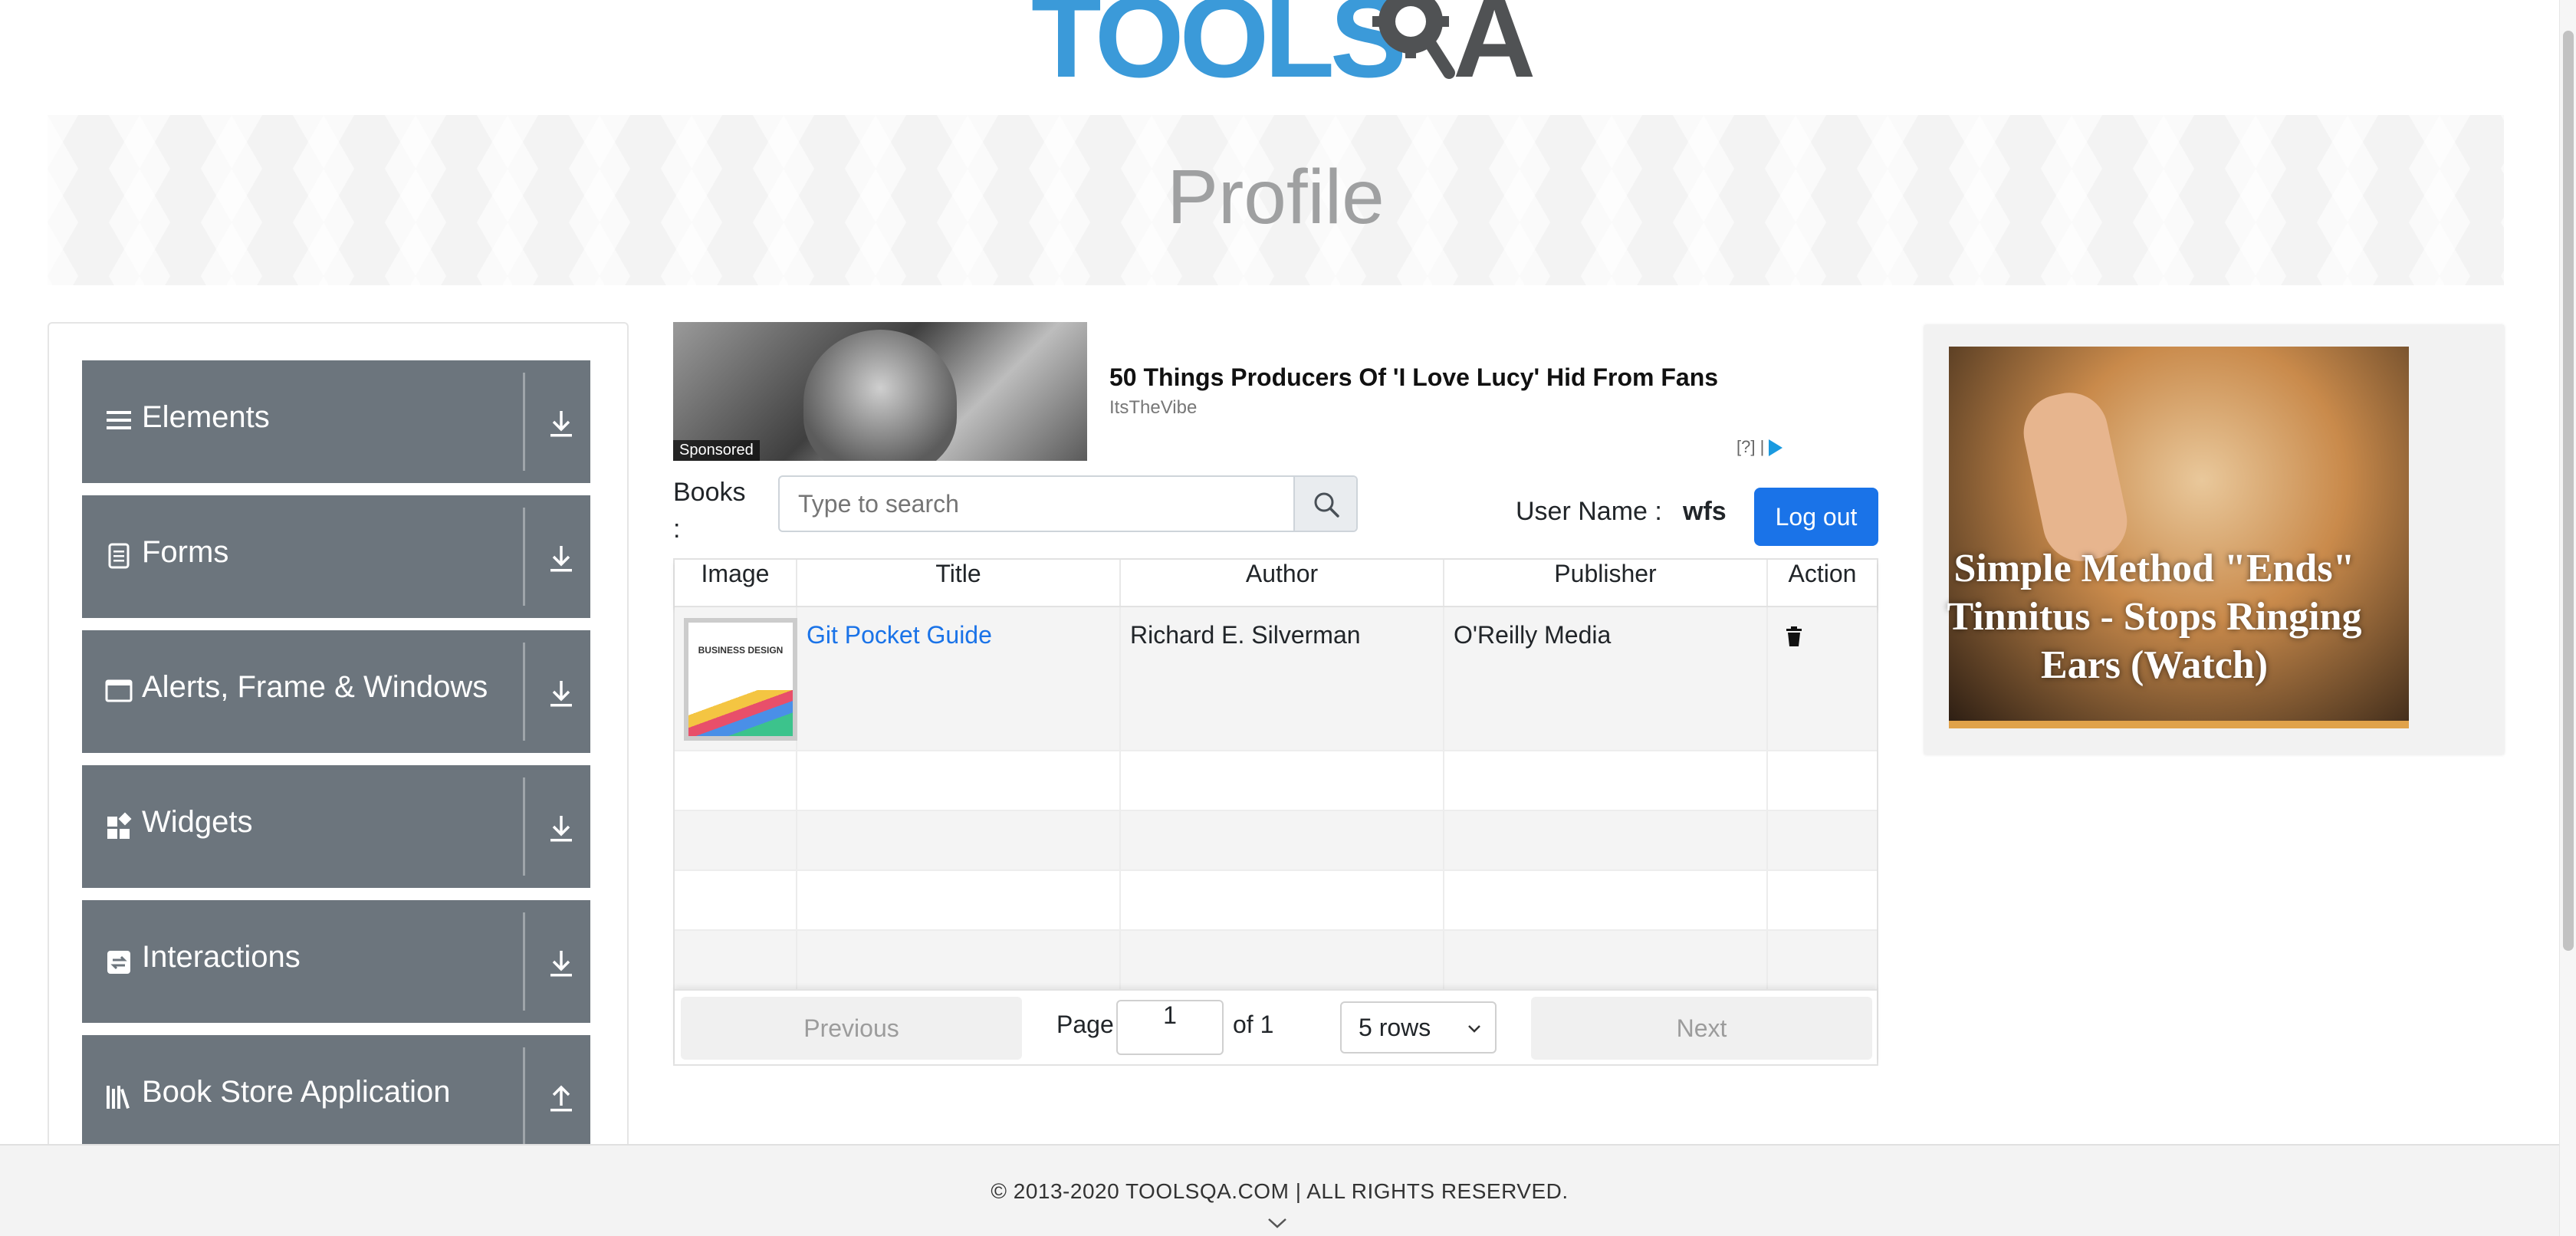 This screenshot has width=2576, height=1236. What do you see at coordinates (186, 552) in the screenshot?
I see `nav-group-label: Forms` at bounding box center [186, 552].